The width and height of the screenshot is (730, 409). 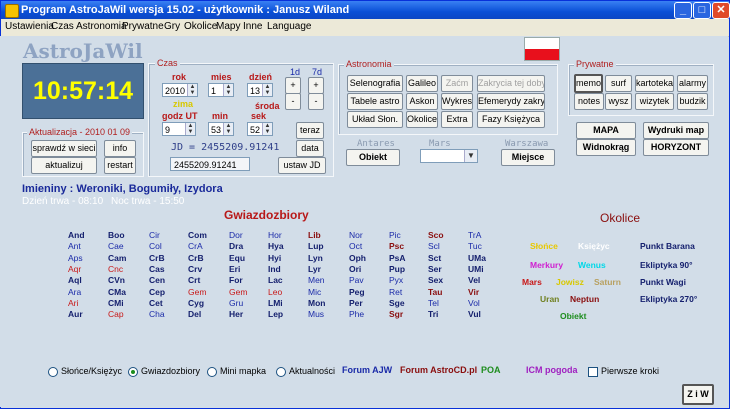 I want to click on okolice-item-8: Saturn, so click(x=607, y=282).